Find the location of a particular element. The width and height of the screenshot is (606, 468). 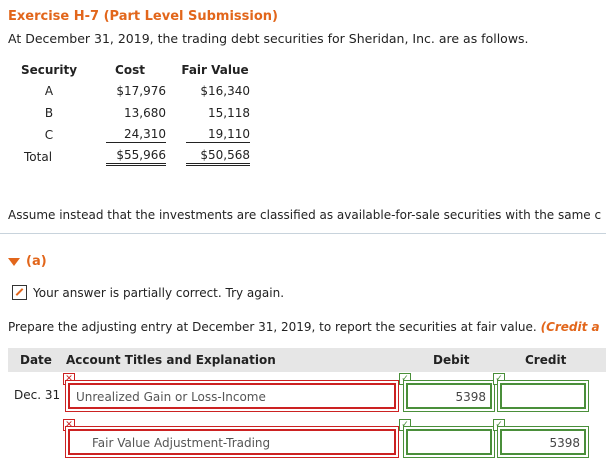

account-title-value: Unrealized Gain or Loss-Income is located at coordinates (171, 397).